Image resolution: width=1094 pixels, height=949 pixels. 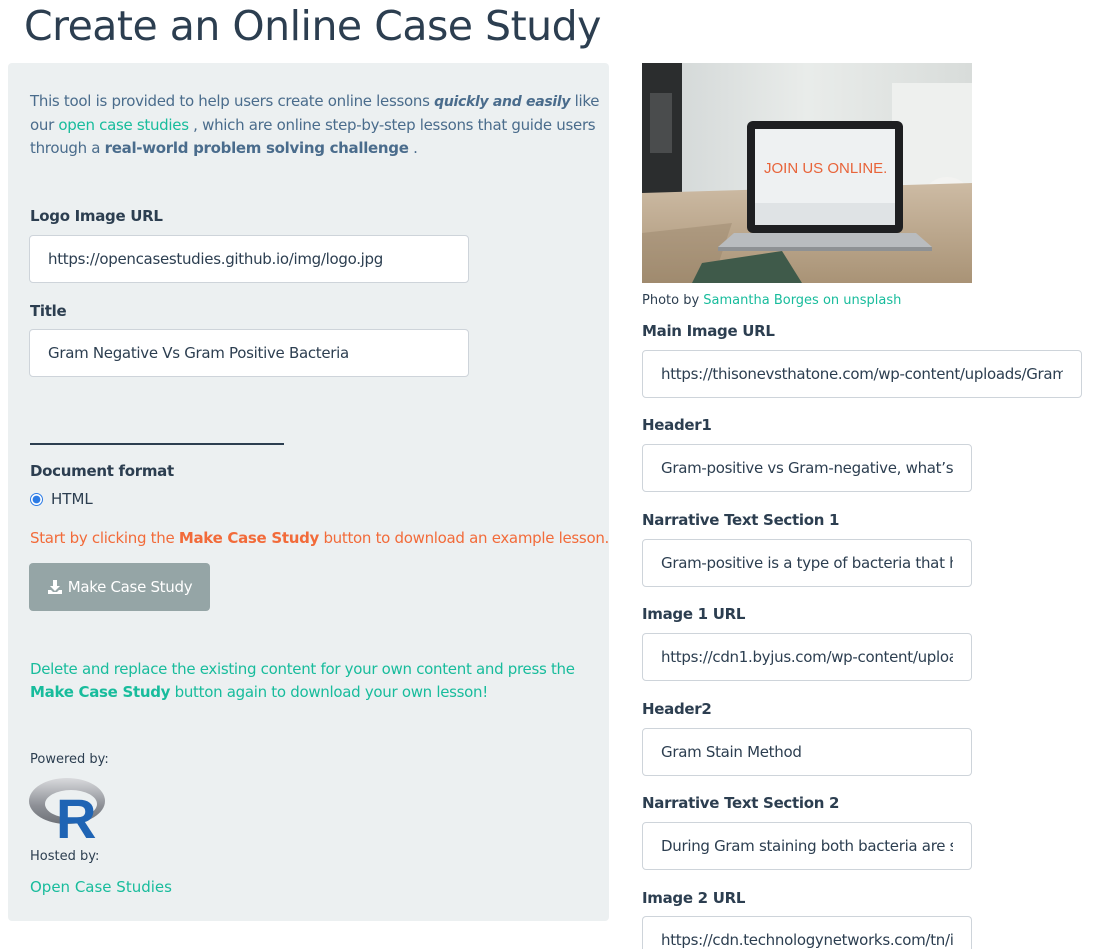 What do you see at coordinates (54, 587) in the screenshot?
I see `download-icon` at bounding box center [54, 587].